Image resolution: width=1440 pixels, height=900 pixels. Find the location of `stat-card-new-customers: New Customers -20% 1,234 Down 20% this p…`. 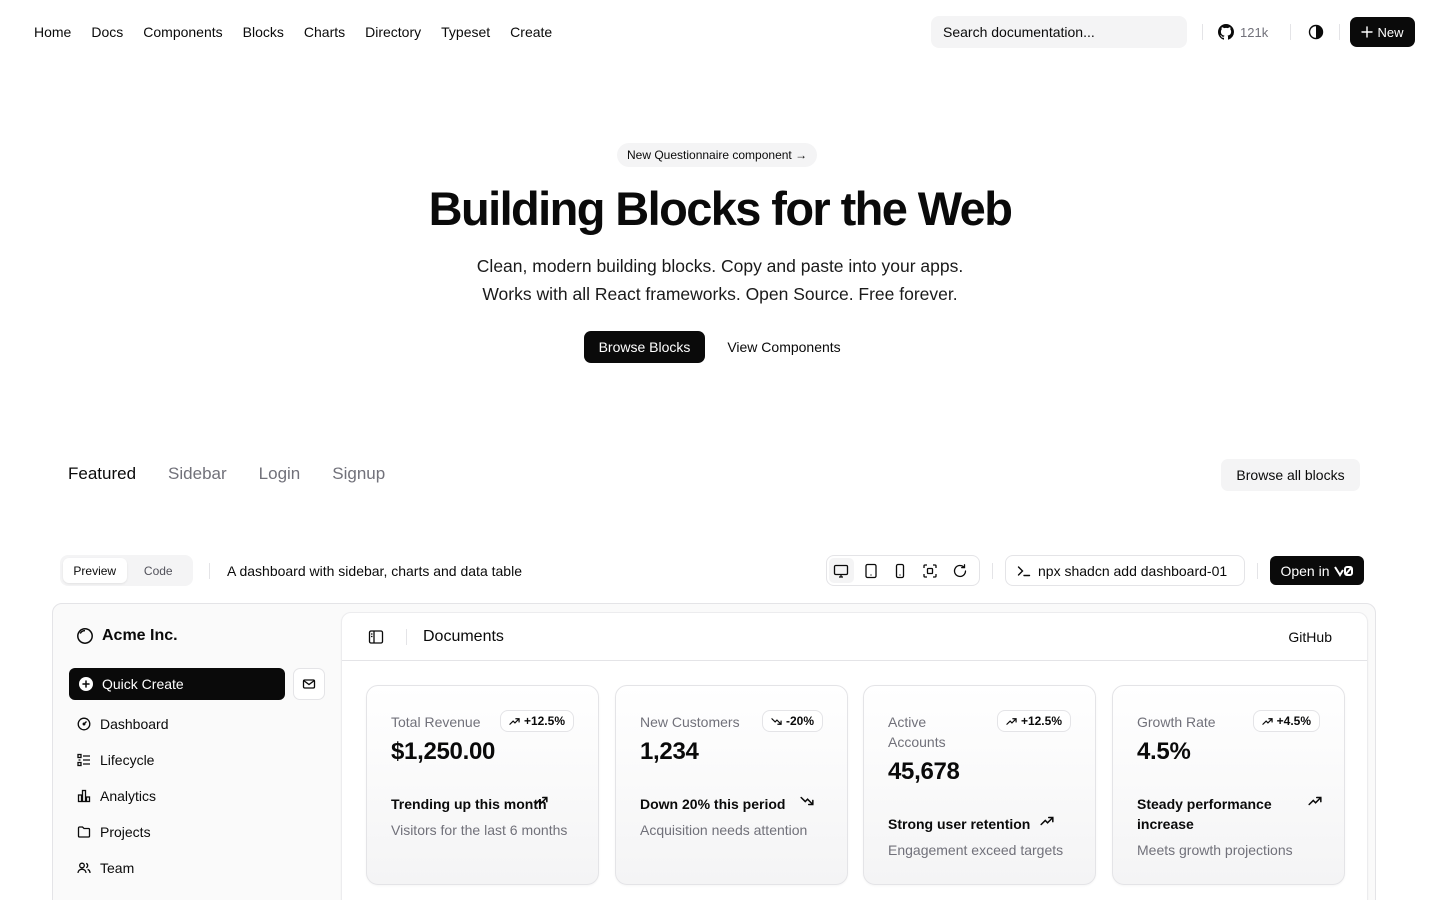

stat-card-new-customers: New Customers -20% 1,234 Down 20% this p… is located at coordinates (731, 785).